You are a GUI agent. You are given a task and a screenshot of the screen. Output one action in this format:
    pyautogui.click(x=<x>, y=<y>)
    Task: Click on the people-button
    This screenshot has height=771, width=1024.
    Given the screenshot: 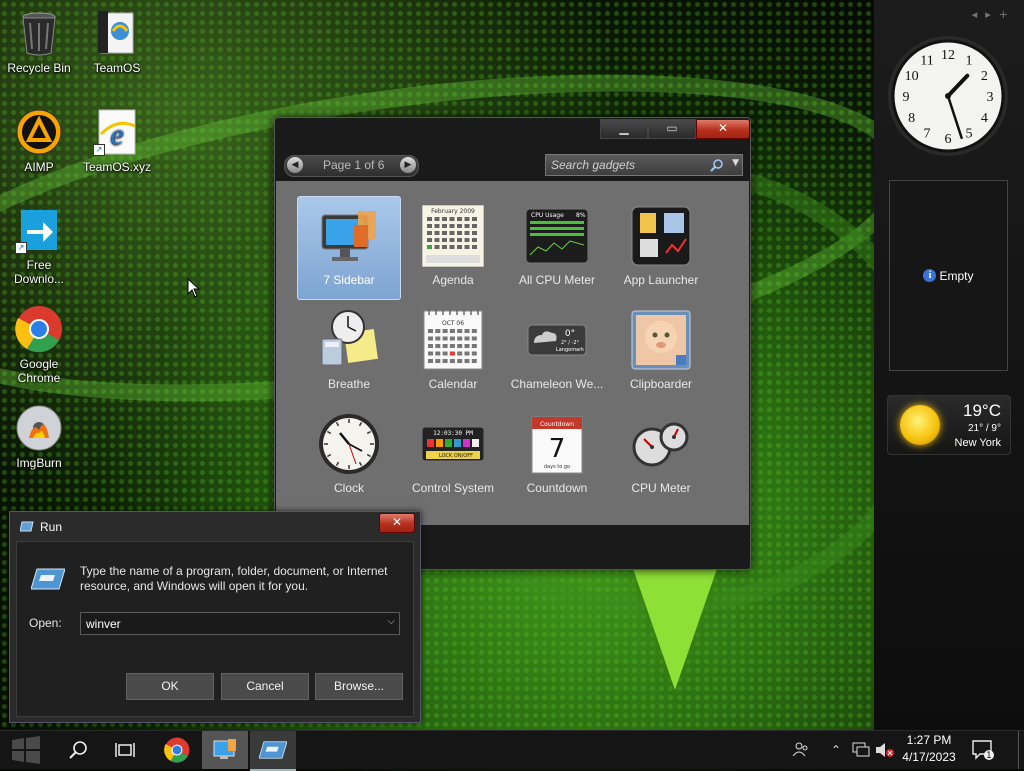 What is the action you would take?
    pyautogui.click(x=801, y=750)
    